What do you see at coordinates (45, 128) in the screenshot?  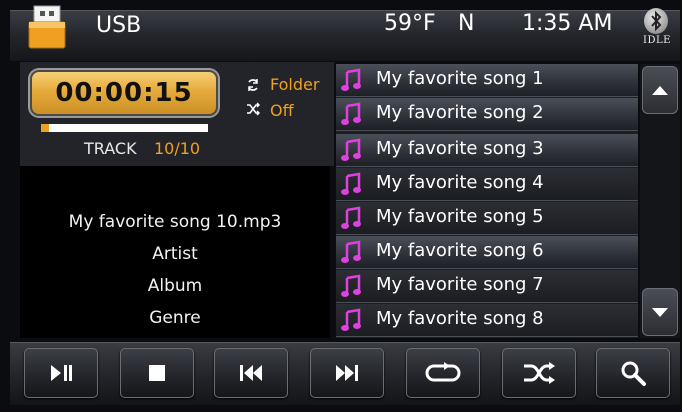 I see `progress-bar-fill` at bounding box center [45, 128].